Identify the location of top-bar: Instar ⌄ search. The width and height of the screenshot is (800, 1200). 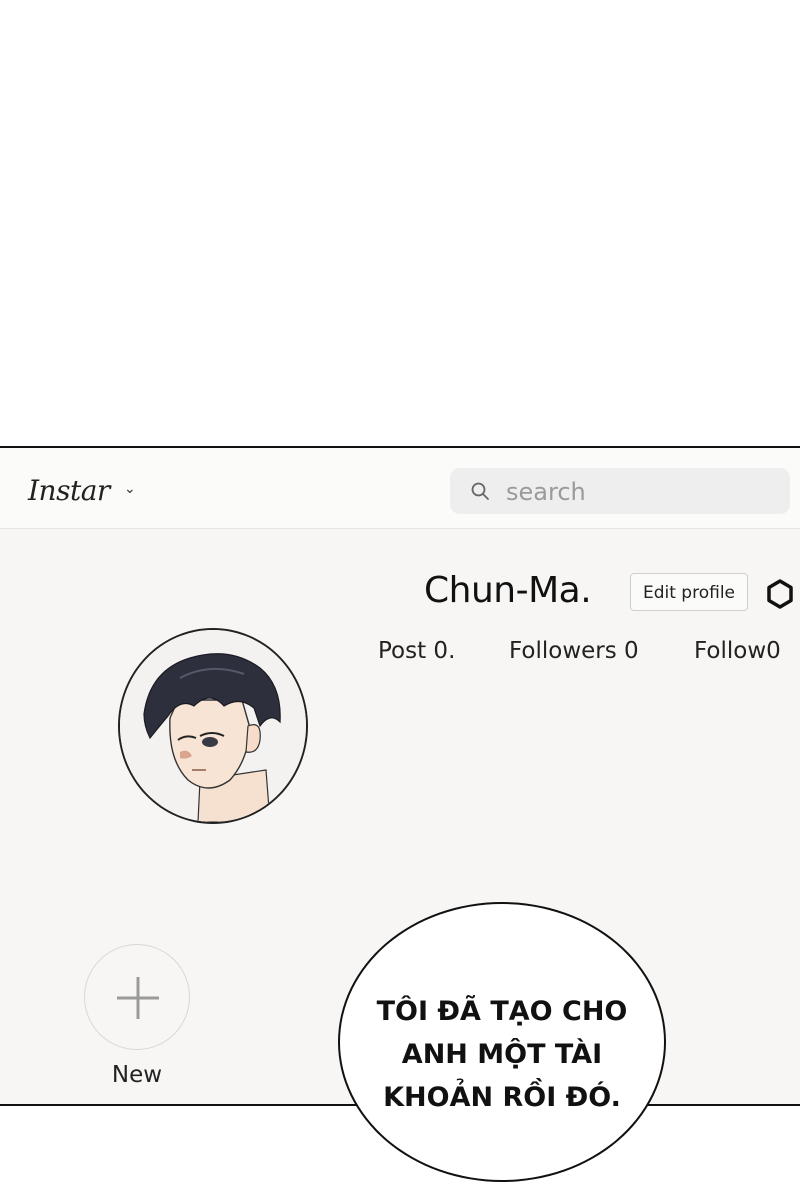
(400, 488).